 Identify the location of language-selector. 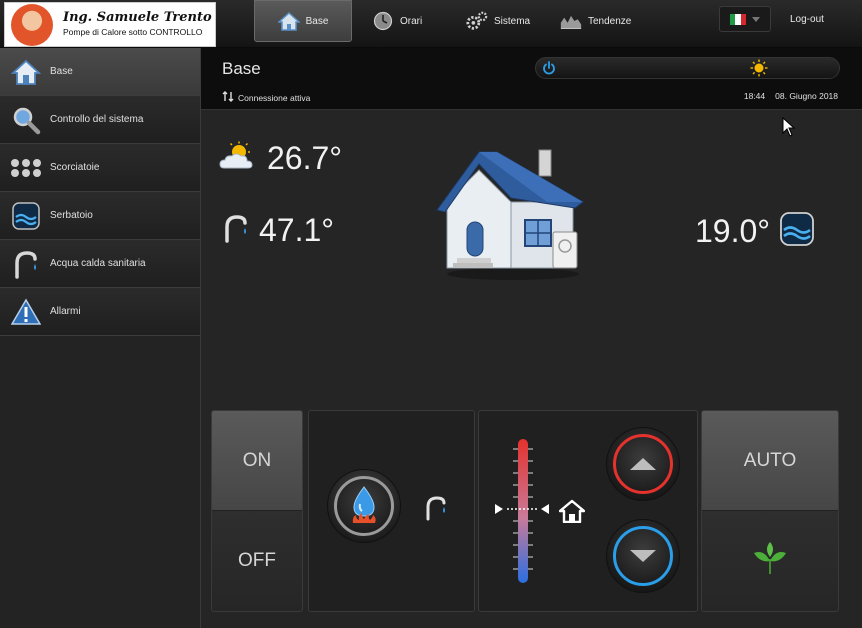
(745, 19).